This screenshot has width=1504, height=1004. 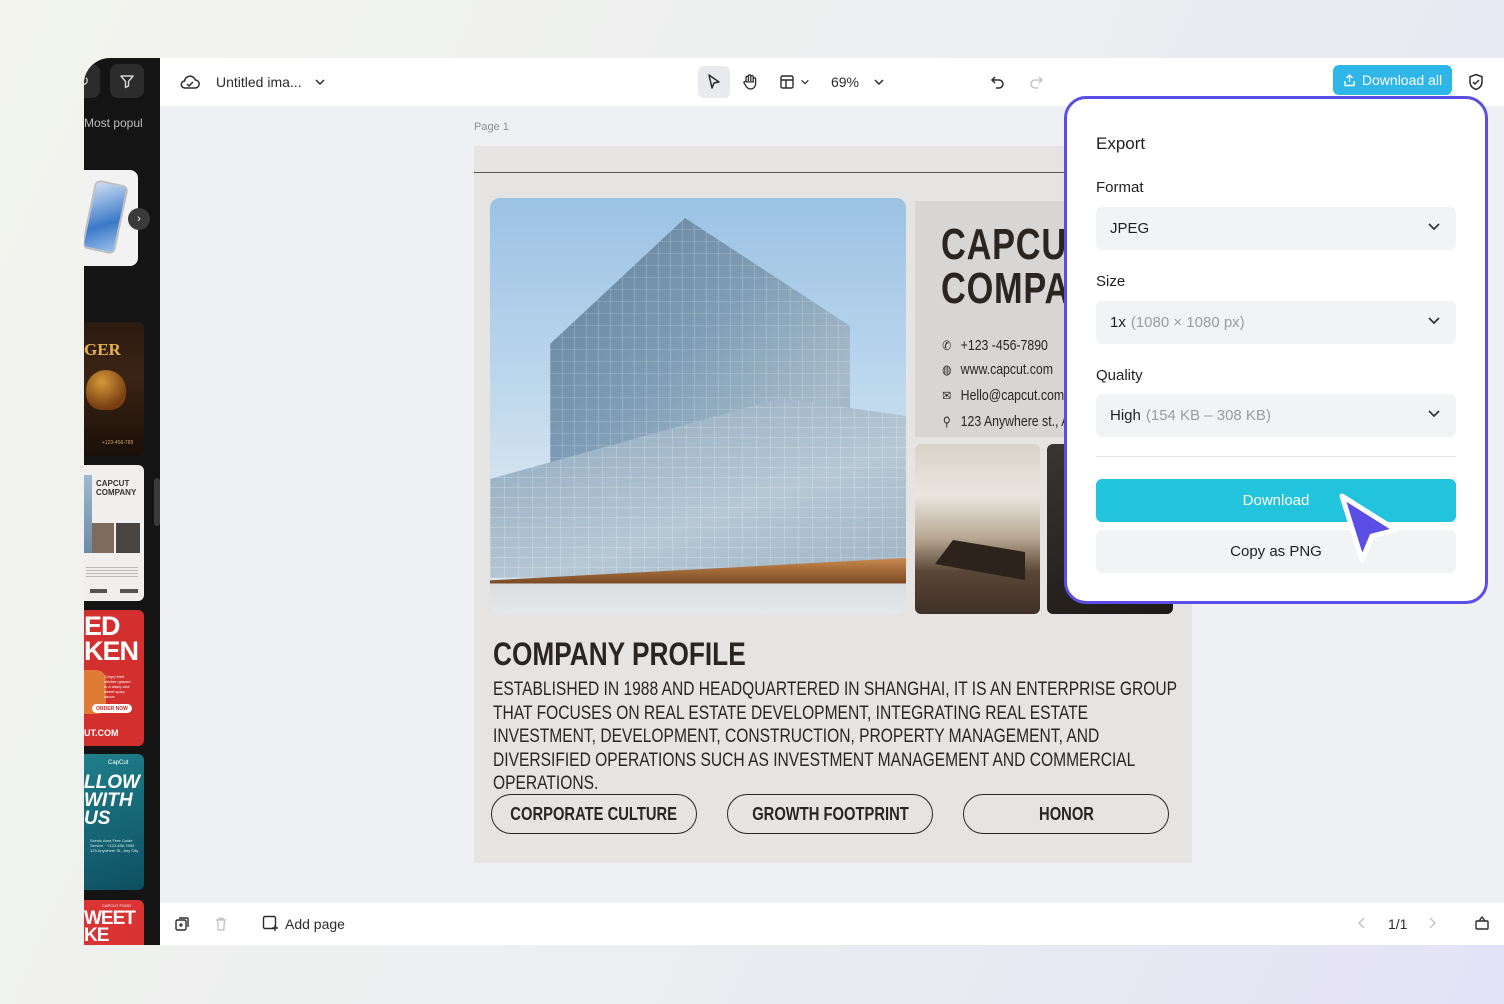 What do you see at coordinates (698, 406) in the screenshot?
I see `building-photo` at bounding box center [698, 406].